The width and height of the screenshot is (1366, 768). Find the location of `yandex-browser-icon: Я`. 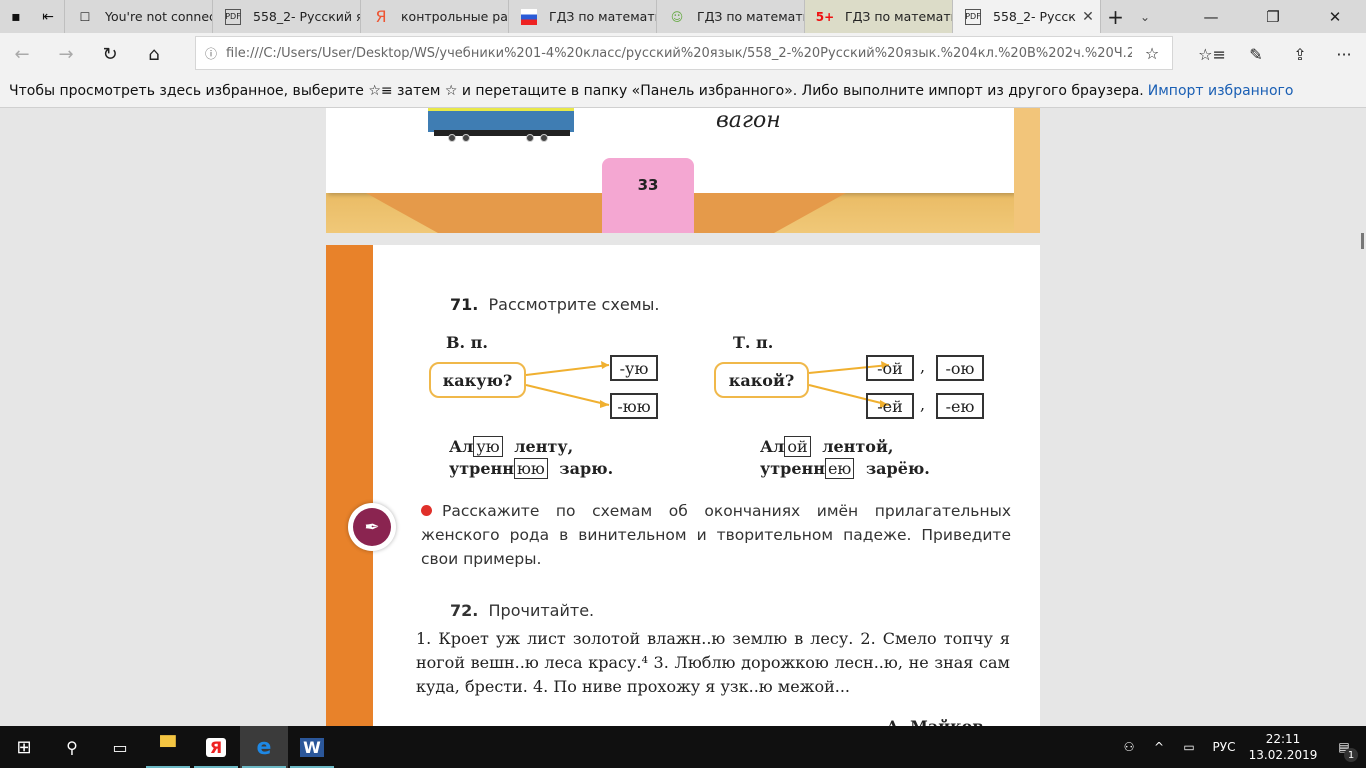

yandex-browser-icon: Я is located at coordinates (216, 747).